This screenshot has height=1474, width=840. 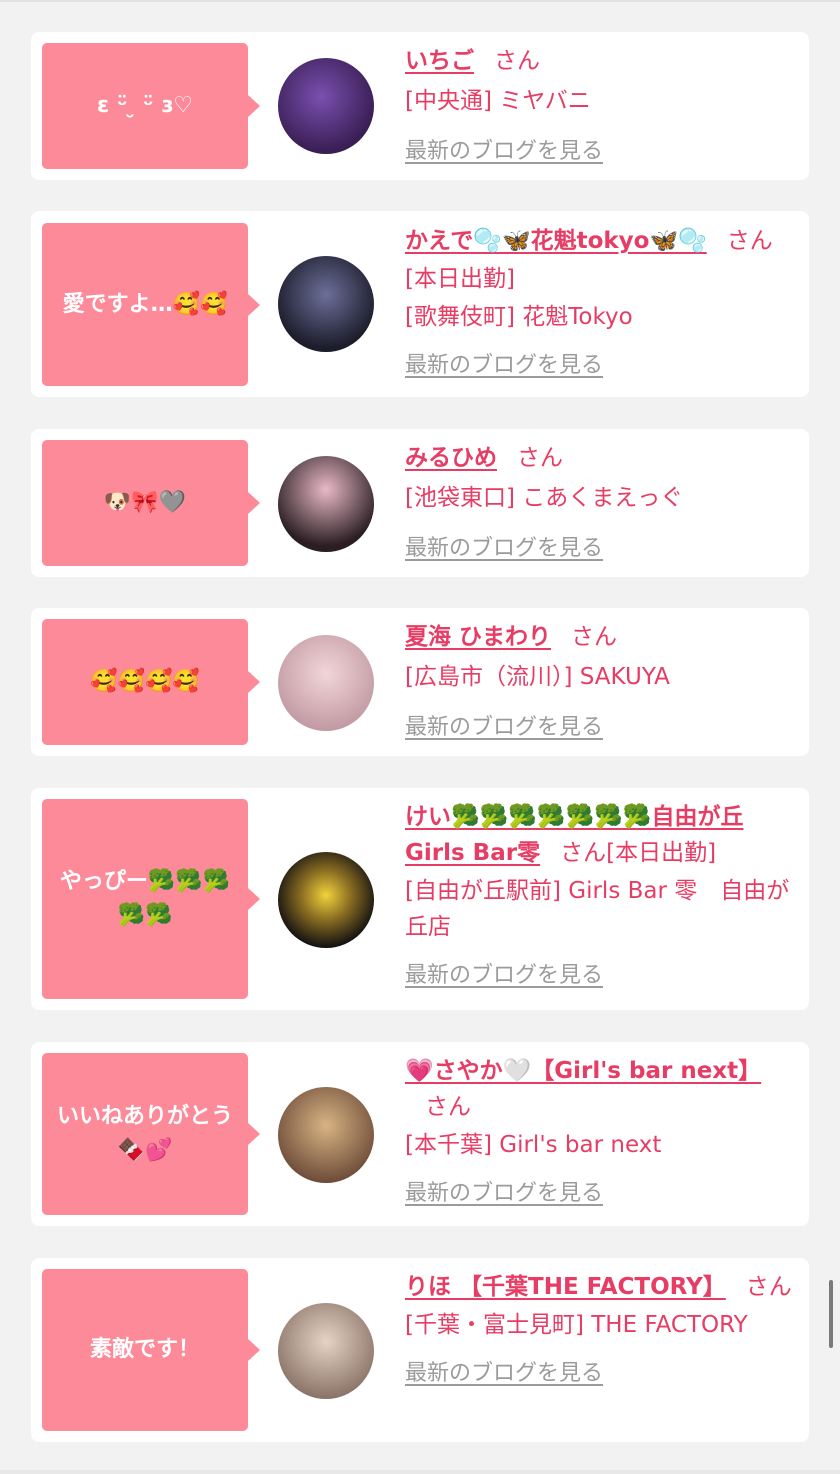 I want to click on comment-bubble: やっぴー🥦🥦🥦🥦🥦, so click(x=151, y=899).